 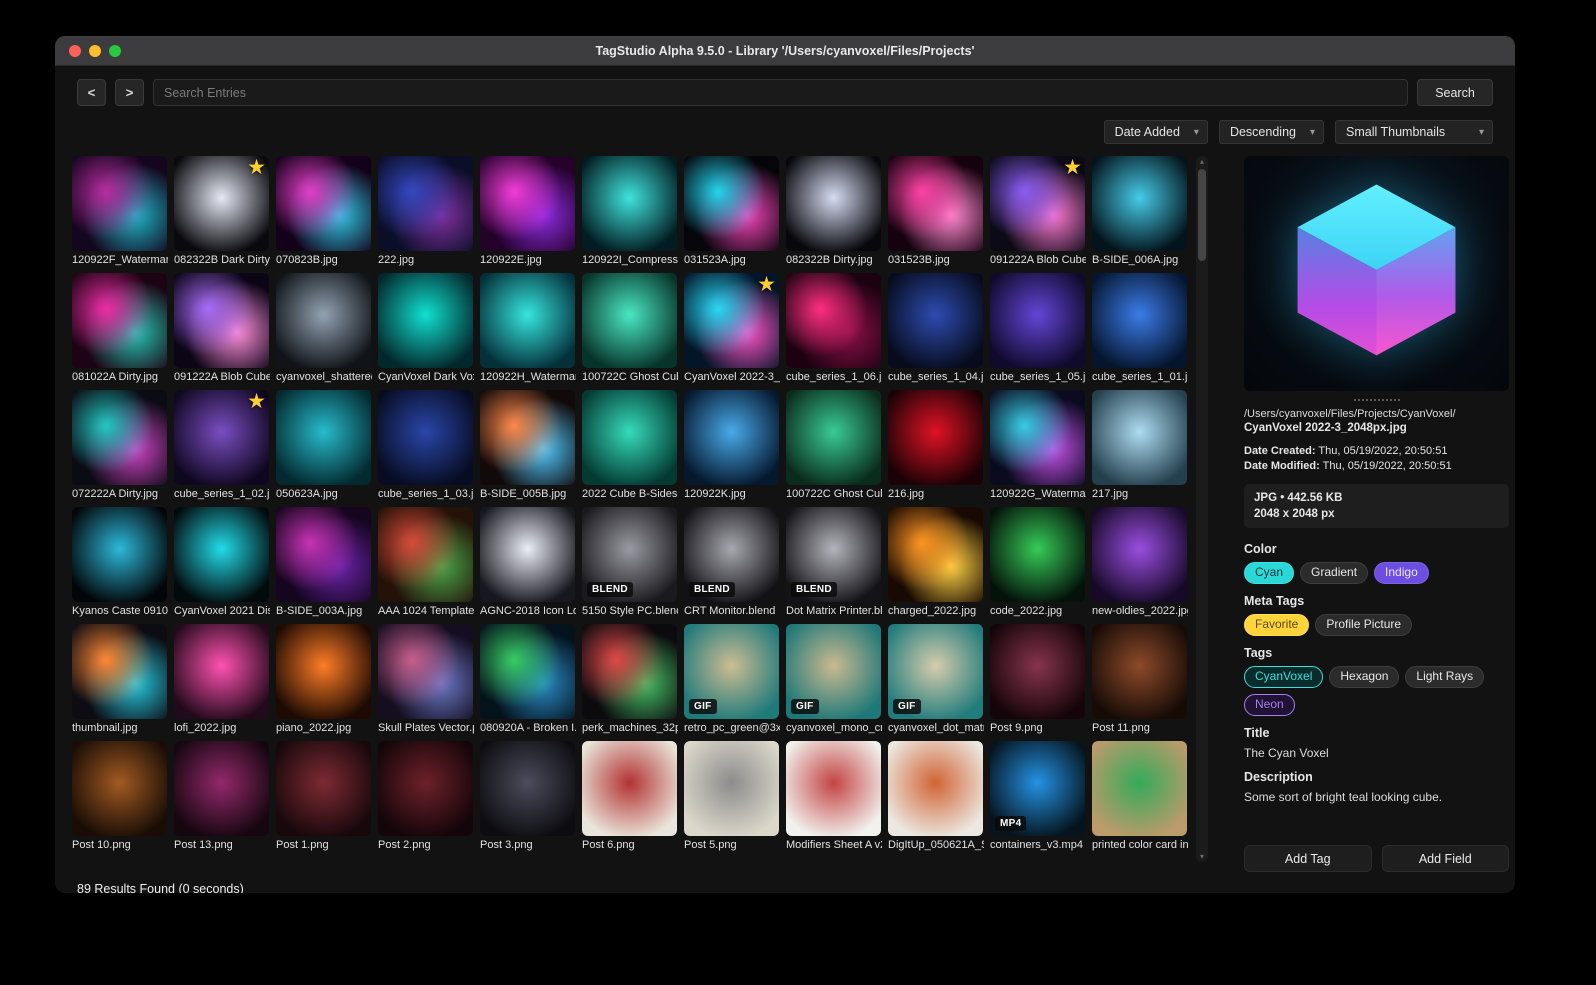 I want to click on grid-item: 050623A.jpg, so click(x=324, y=446).